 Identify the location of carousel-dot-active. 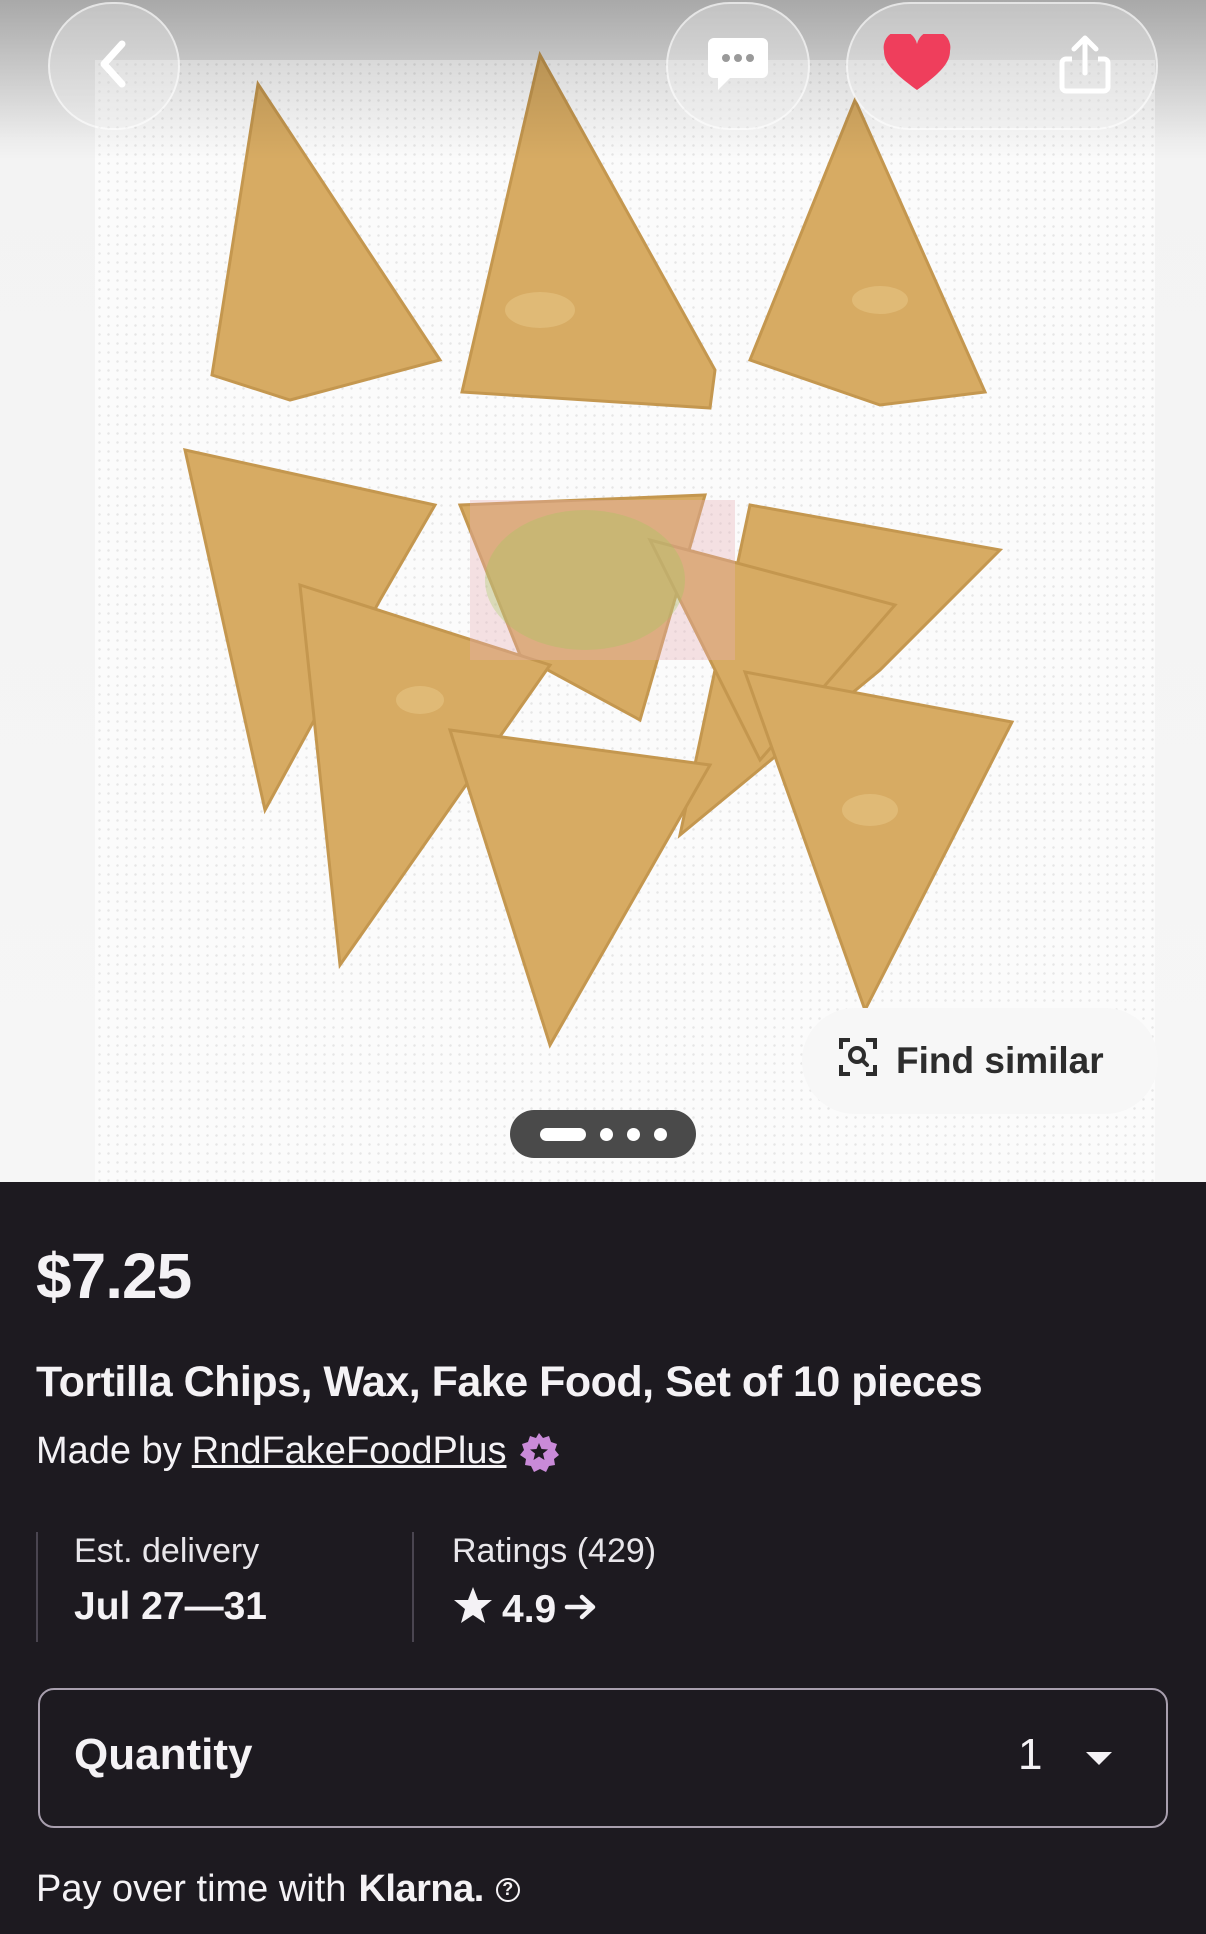
(562, 1134).